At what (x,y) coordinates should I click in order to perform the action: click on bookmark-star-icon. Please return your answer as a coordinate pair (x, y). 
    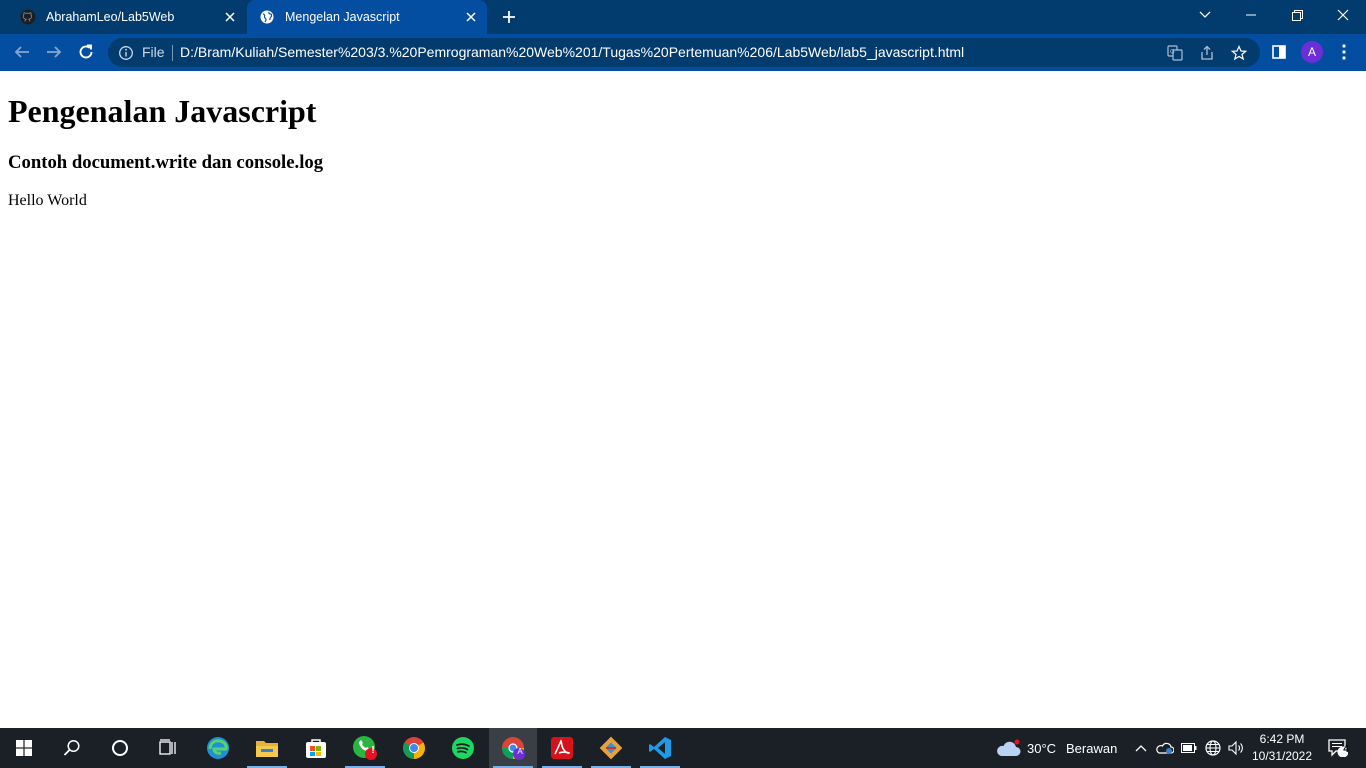
    Looking at the image, I should click on (1239, 53).